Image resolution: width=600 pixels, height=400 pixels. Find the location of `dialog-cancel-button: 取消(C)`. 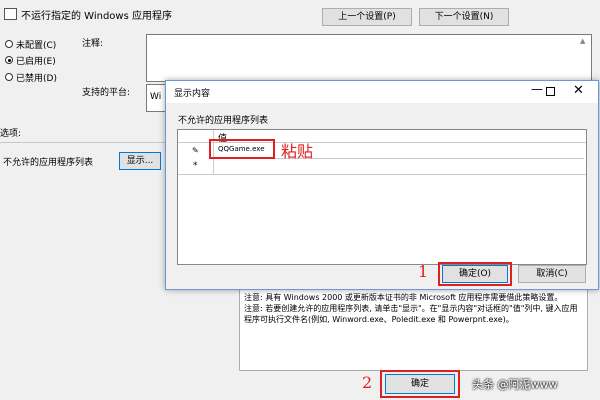

dialog-cancel-button: 取消(C) is located at coordinates (552, 274).